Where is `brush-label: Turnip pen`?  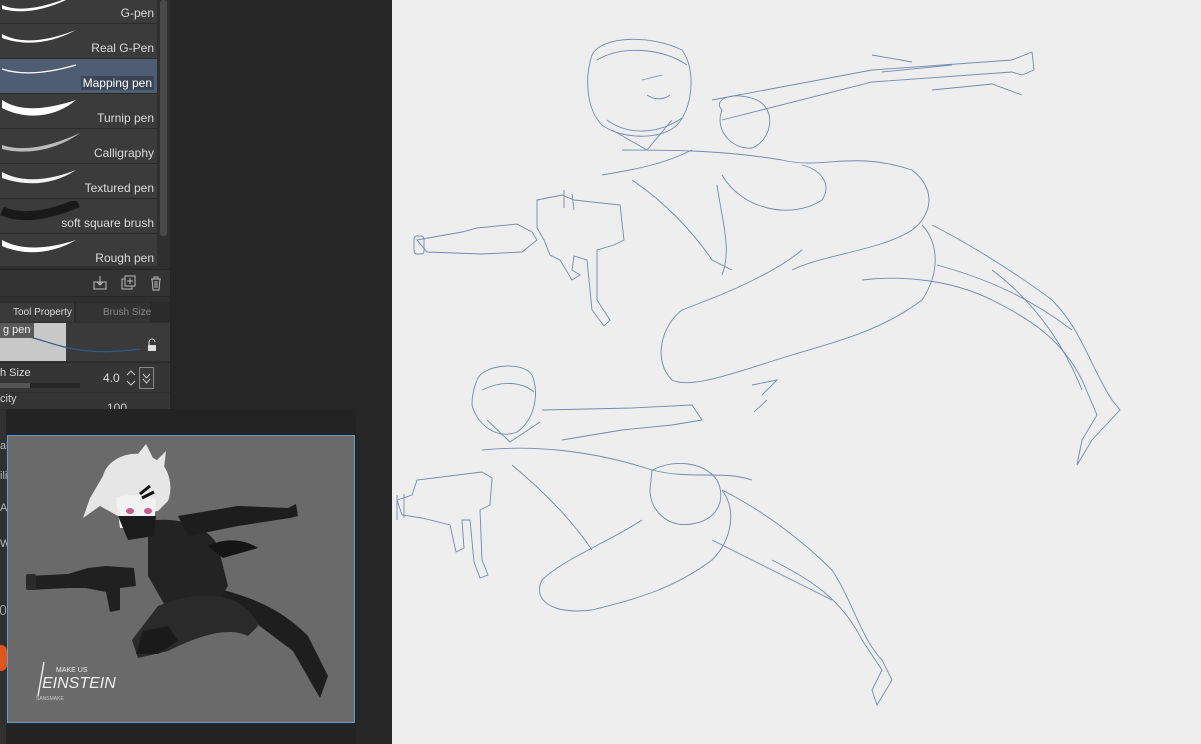
brush-label: Turnip pen is located at coordinates (125, 118).